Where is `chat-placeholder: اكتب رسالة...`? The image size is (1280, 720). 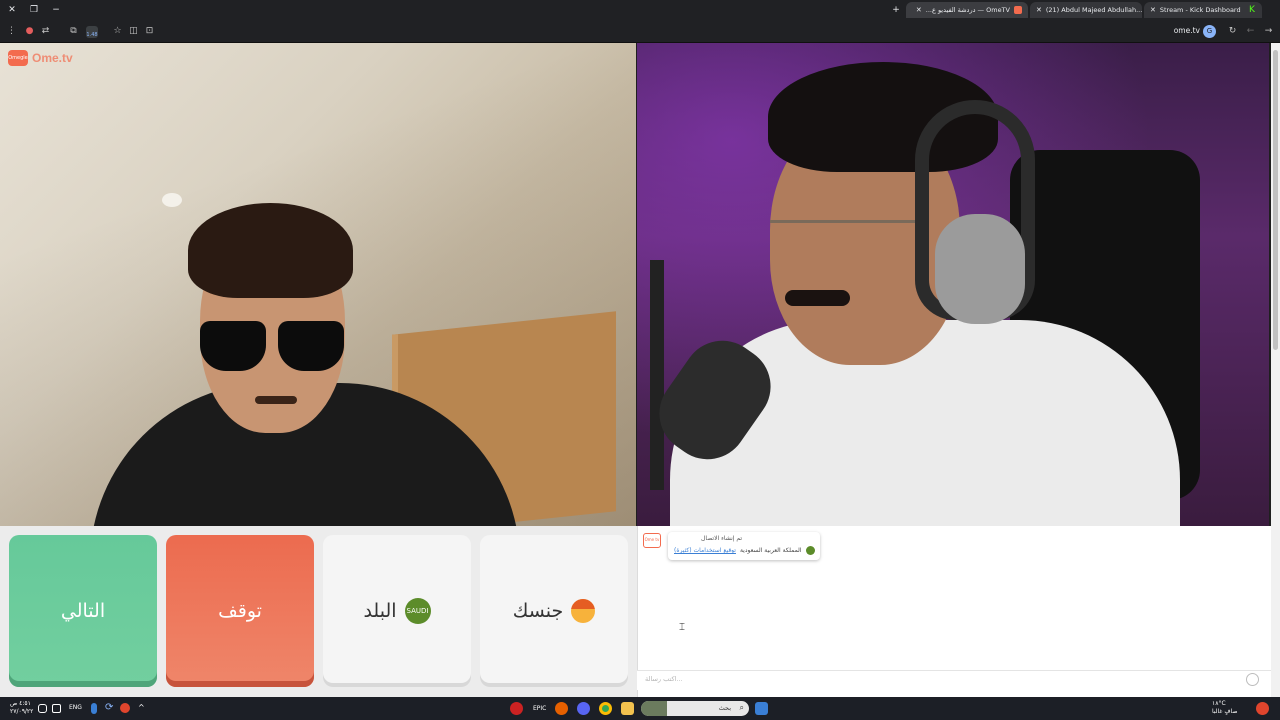
chat-placeholder: اكتب رسالة... is located at coordinates (664, 679).